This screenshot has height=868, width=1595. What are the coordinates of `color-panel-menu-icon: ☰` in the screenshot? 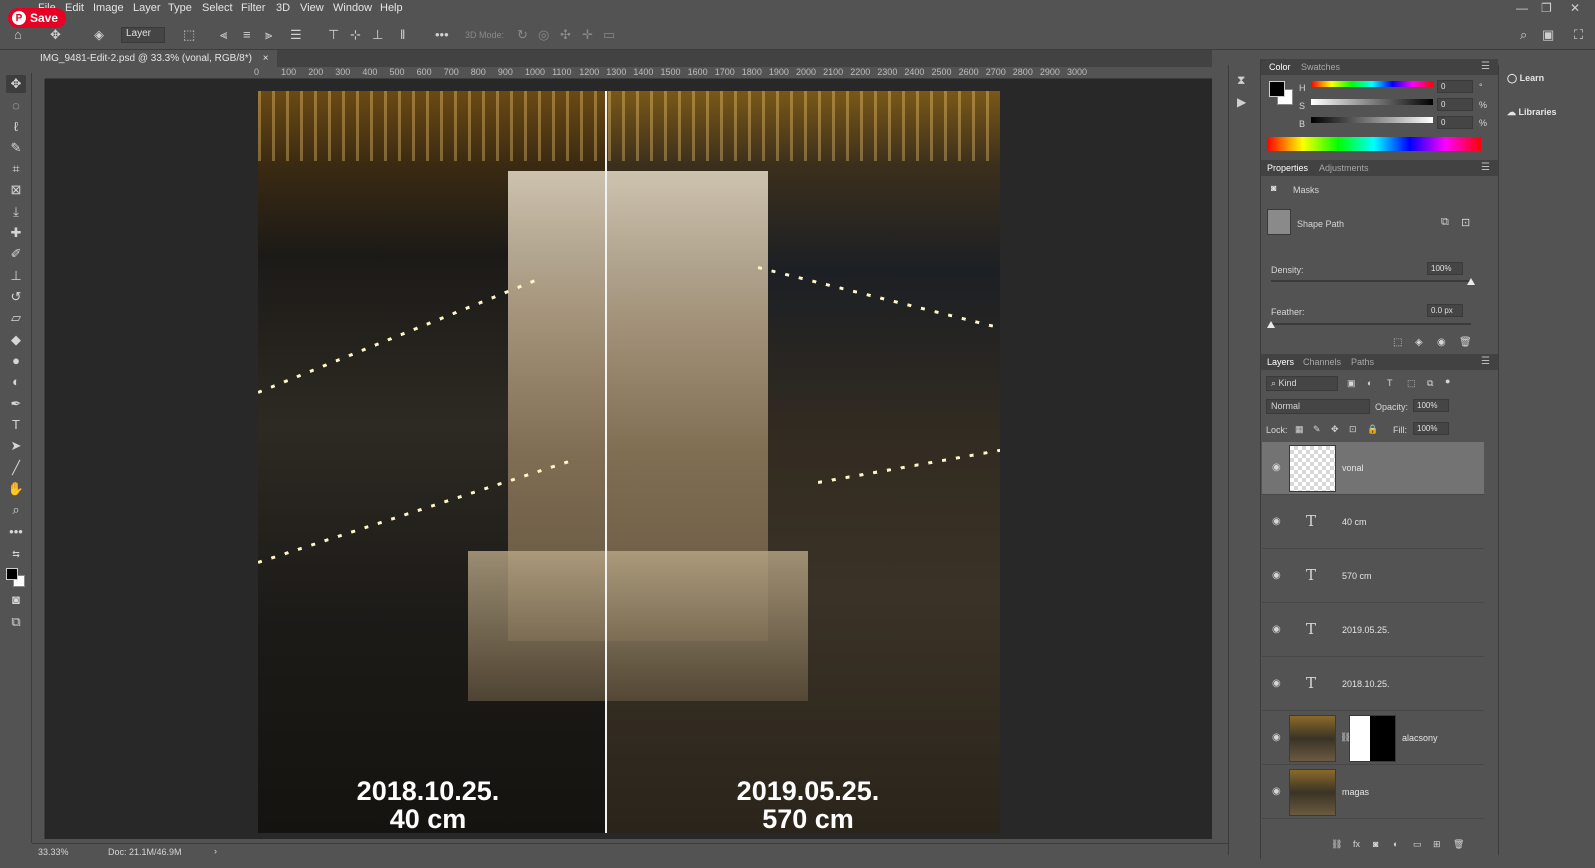 It's located at (1485, 66).